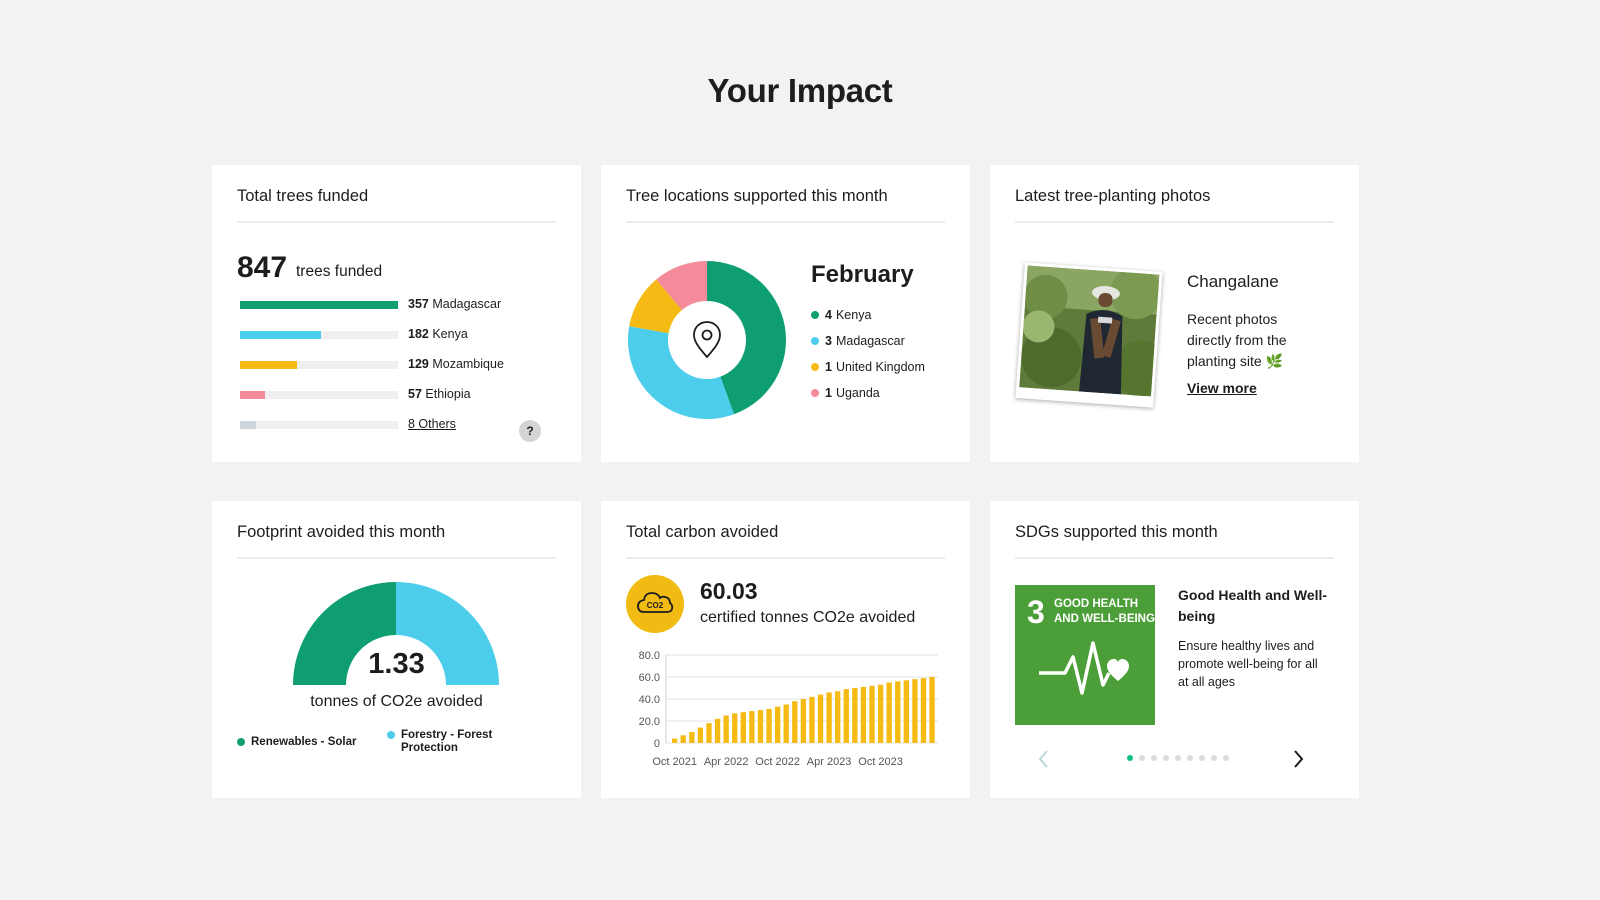 This screenshot has width=1600, height=900. Describe the element at coordinates (339, 271) in the screenshot. I see `trees-unit: trees funded` at that location.